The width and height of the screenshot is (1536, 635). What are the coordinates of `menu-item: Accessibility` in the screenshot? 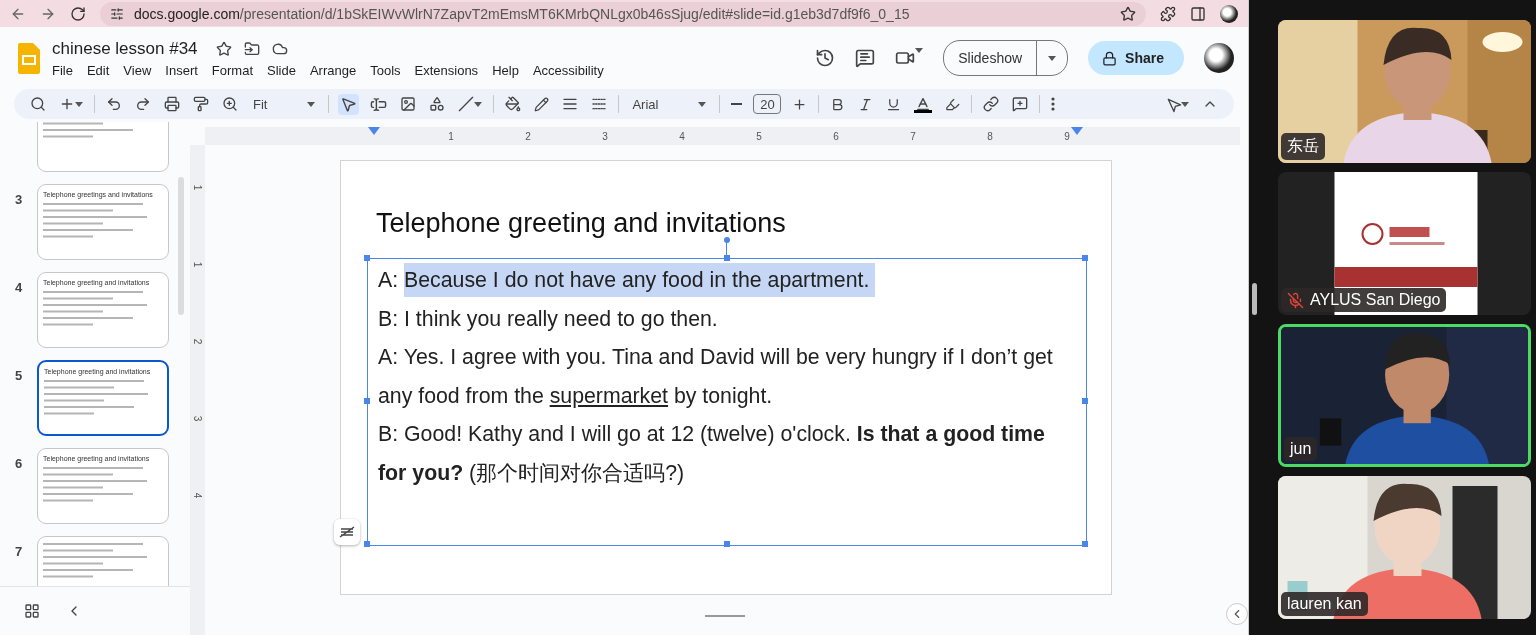 It's located at (568, 70).